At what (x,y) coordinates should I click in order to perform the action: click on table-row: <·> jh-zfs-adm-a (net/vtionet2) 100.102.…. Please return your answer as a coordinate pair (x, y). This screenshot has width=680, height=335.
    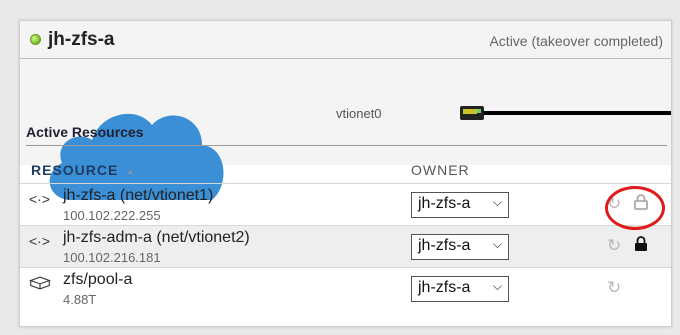
    Looking at the image, I should click on (345, 246).